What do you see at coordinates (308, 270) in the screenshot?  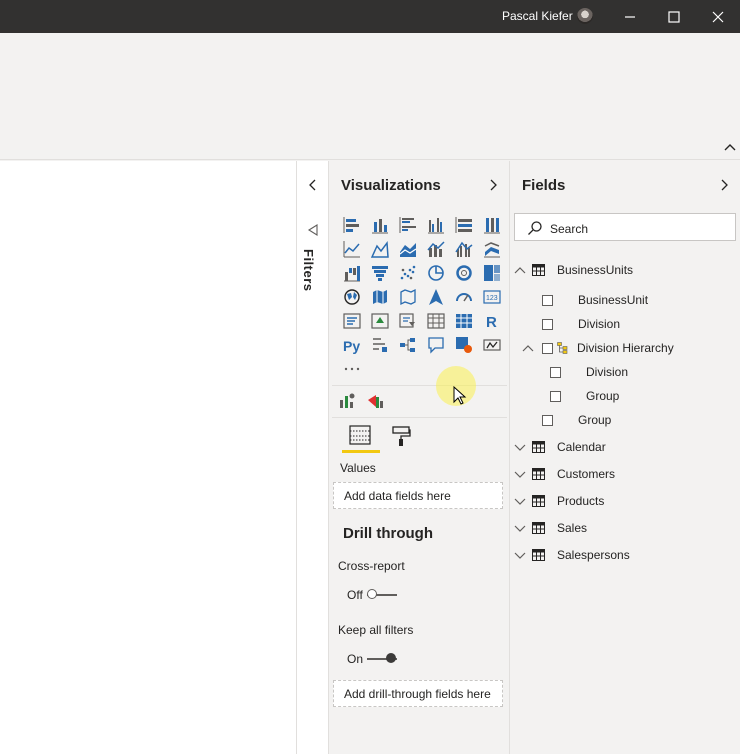 I see `filters-label: Filters` at bounding box center [308, 270].